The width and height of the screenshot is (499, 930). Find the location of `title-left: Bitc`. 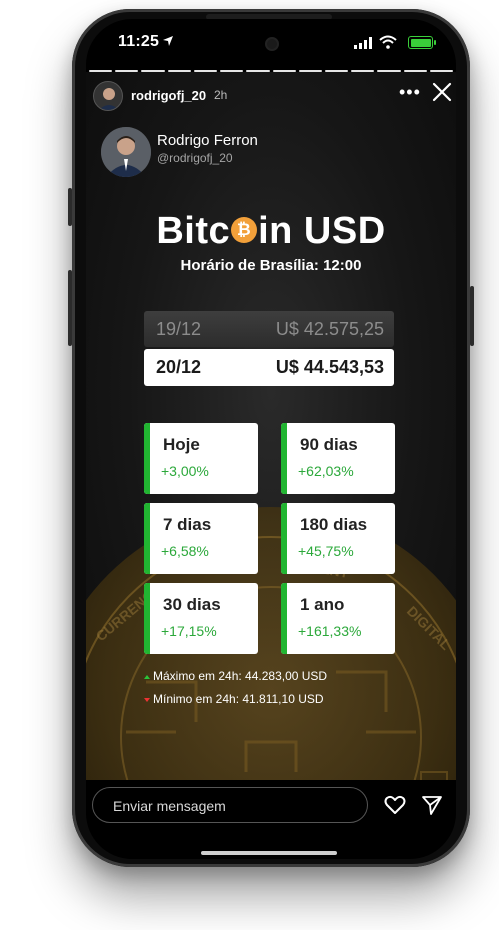

title-left: Bitc is located at coordinates (193, 231).